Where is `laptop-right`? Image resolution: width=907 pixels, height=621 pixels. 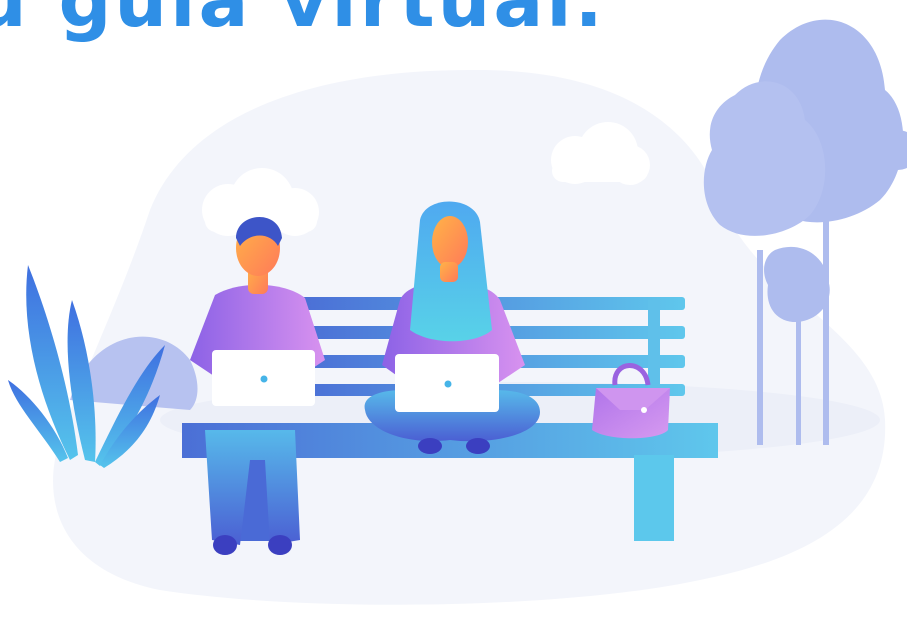 laptop-right is located at coordinates (447, 383).